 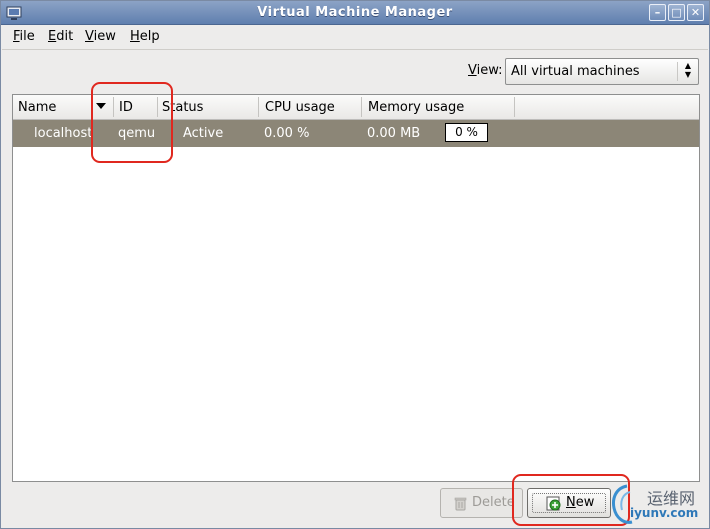 What do you see at coordinates (89, 36) in the screenshot?
I see `menu-view-mnemonic: V` at bounding box center [89, 36].